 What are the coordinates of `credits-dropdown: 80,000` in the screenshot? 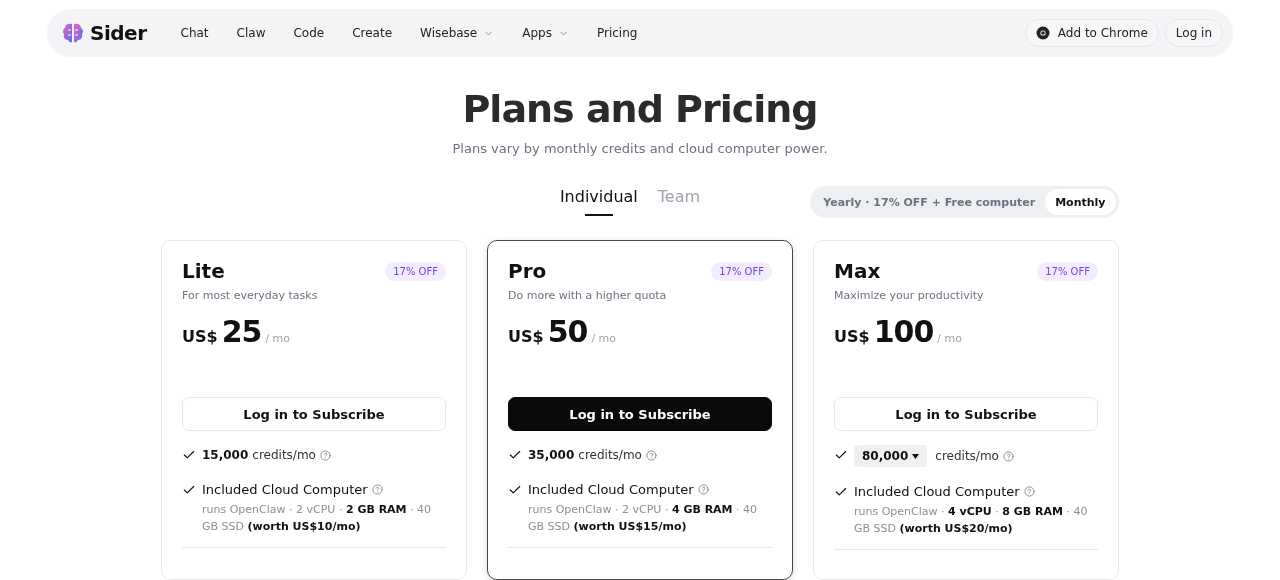 It's located at (891, 456).